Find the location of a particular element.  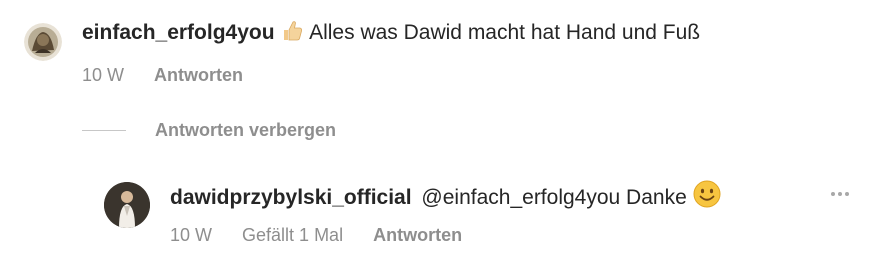

reply-avatar is located at coordinates (127, 205).